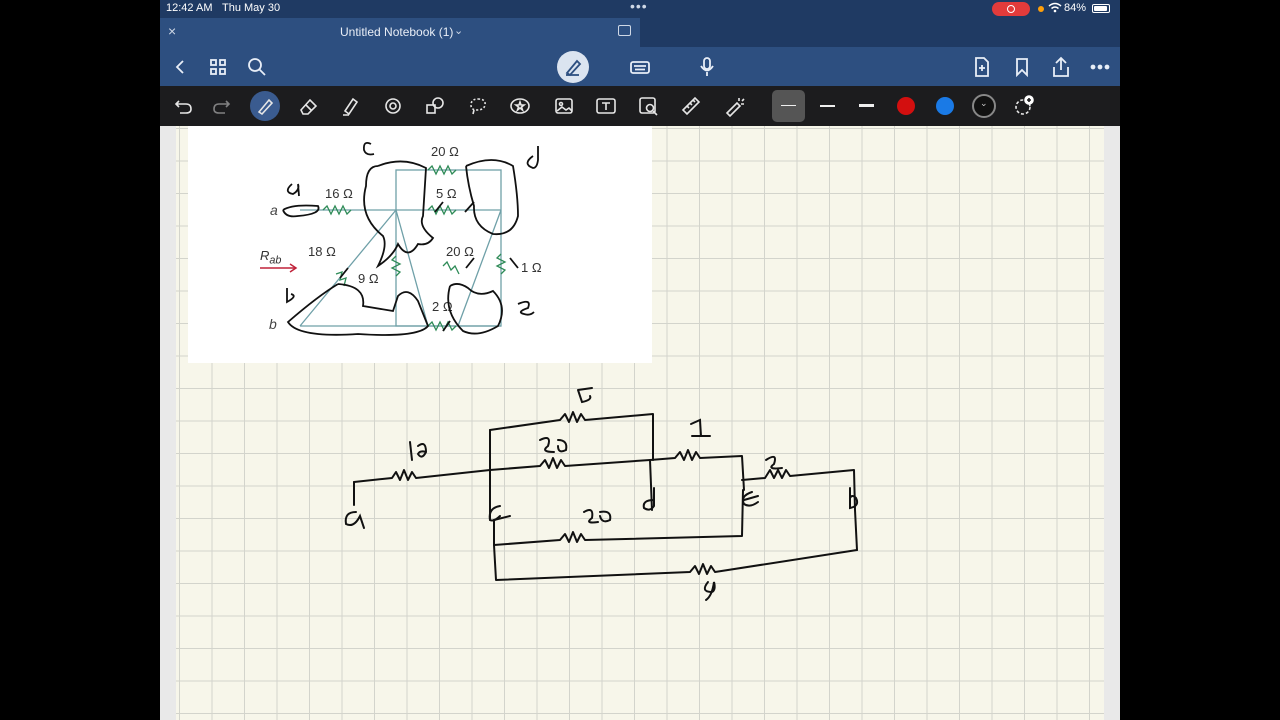  I want to click on split-view-icon, so click(624, 30).